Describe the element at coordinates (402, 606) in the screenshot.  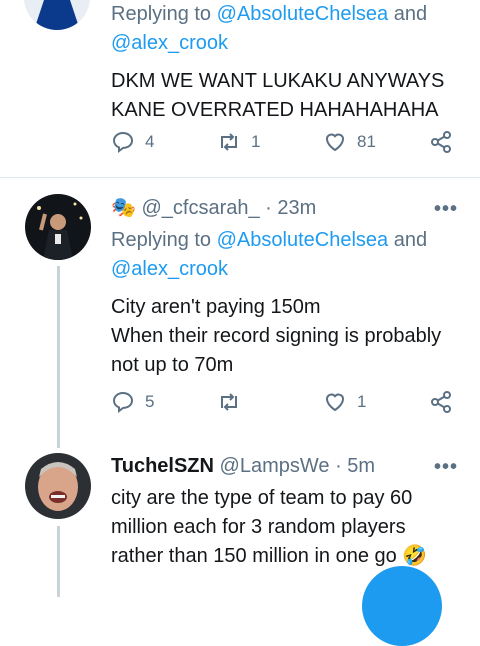
I see `compose-tweet-button` at that location.